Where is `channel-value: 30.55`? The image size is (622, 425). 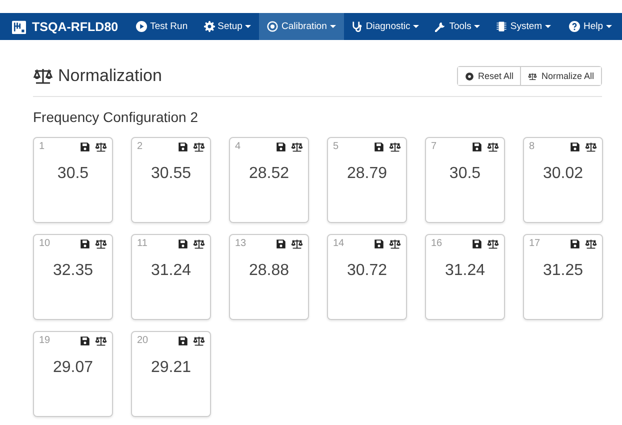
channel-value: 30.55 is located at coordinates (171, 174).